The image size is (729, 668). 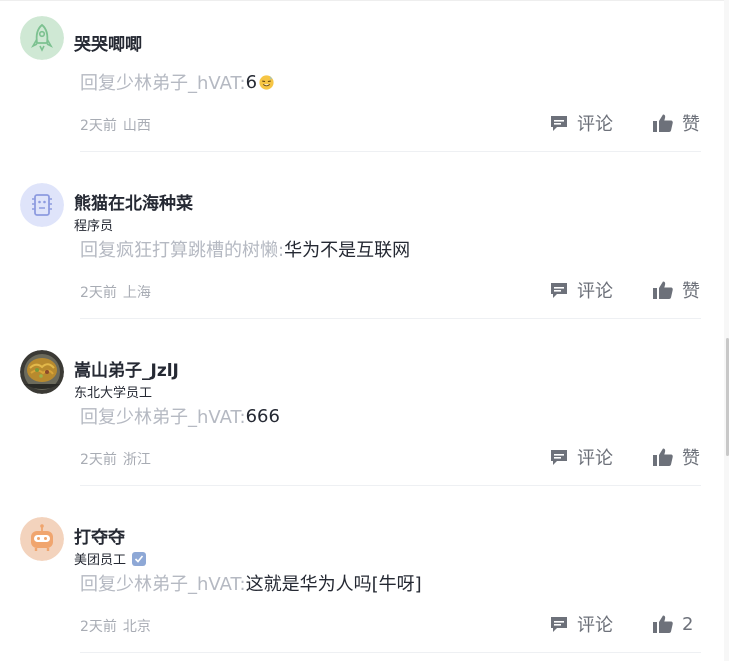 What do you see at coordinates (266, 82) in the screenshot?
I see `sweat-smile-emoji-icon` at bounding box center [266, 82].